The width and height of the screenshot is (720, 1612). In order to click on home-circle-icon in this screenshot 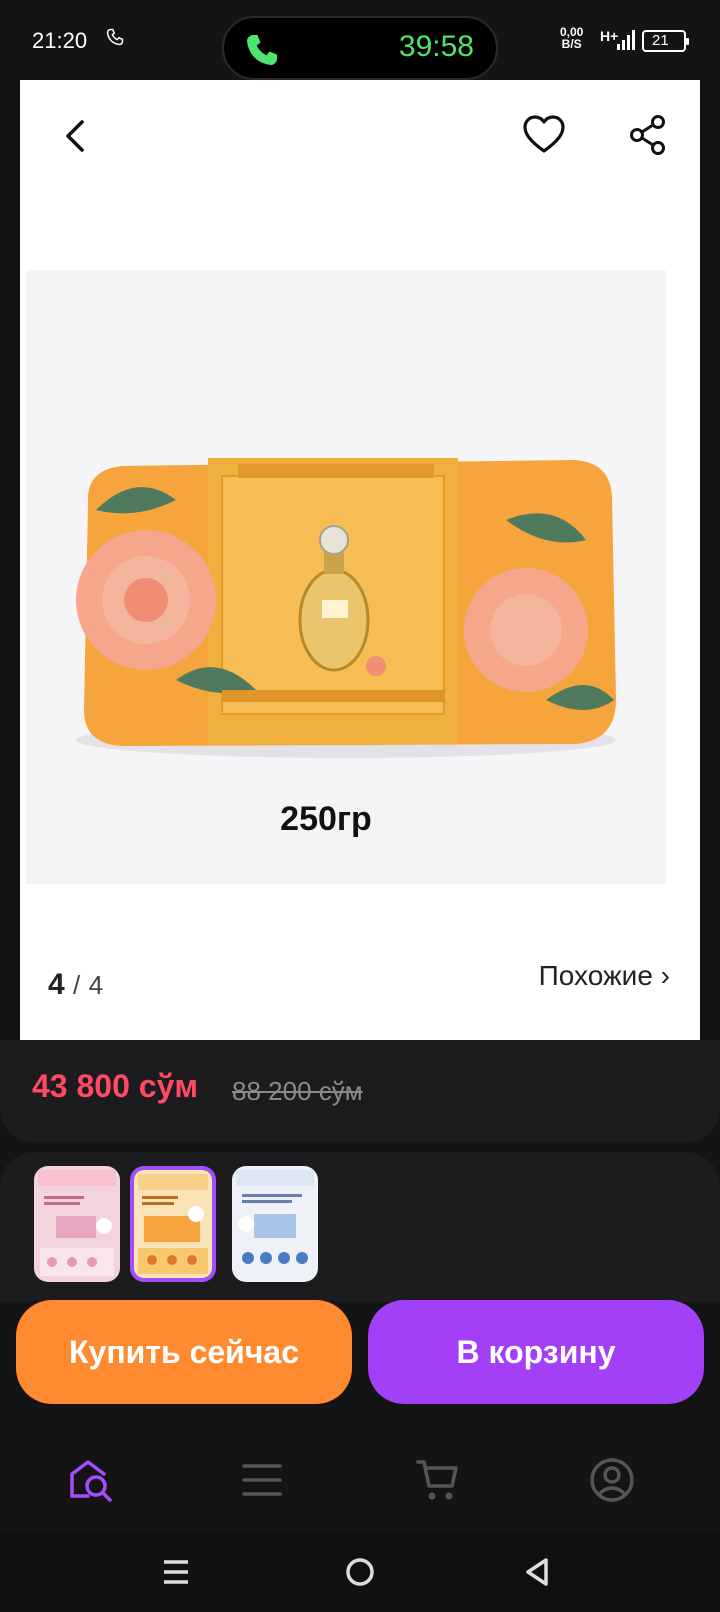, I will do `click(360, 1572)`.